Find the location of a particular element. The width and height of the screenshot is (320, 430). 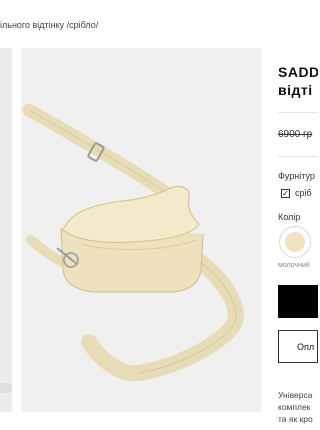

color-label: Колір is located at coordinates (289, 217).